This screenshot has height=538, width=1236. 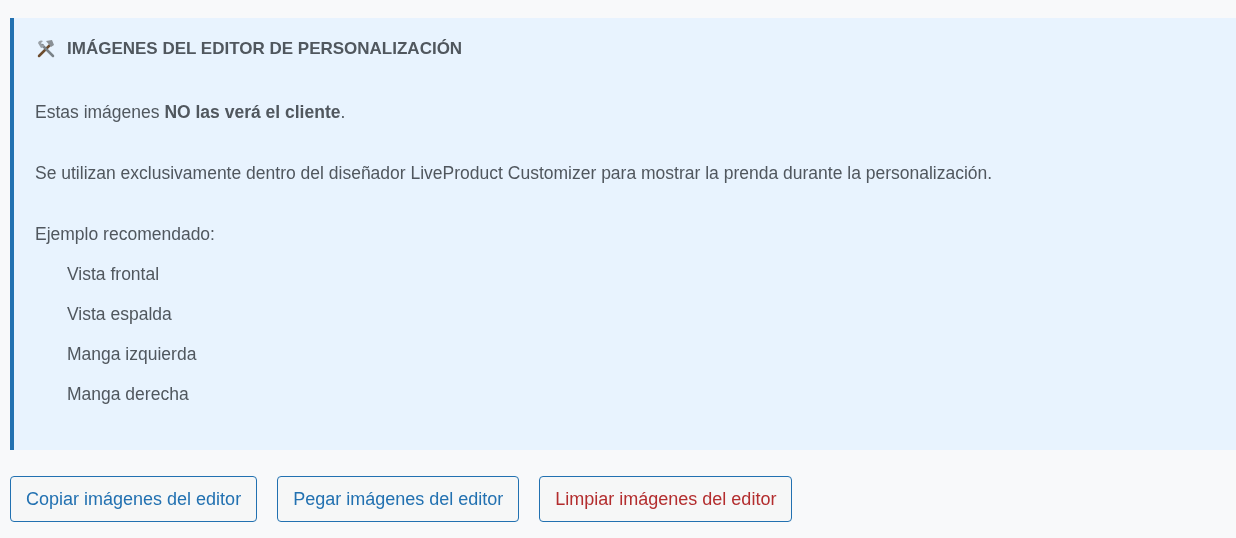 I want to click on action-button: Pegar imágenes del editor, so click(x=398, y=499).